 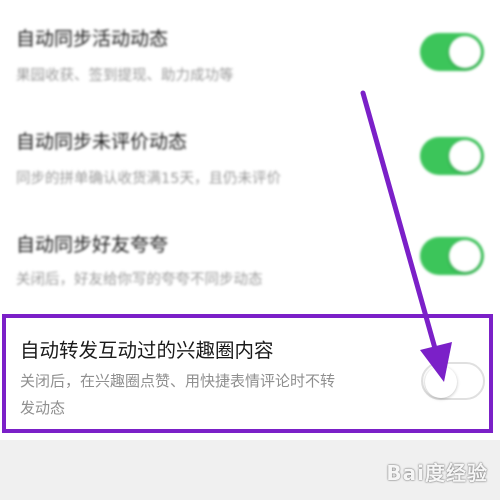 I want to click on bottom-area: Bai度经验, so click(x=250, y=470).